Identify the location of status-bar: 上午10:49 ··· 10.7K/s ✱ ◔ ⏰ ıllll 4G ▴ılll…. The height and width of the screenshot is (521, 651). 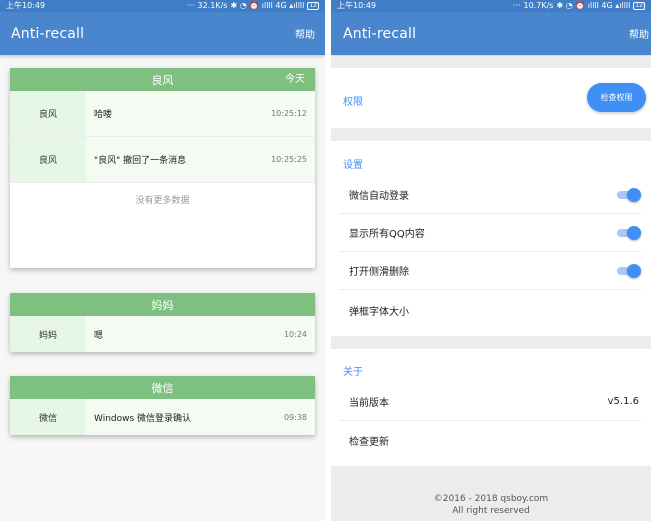
(491, 6).